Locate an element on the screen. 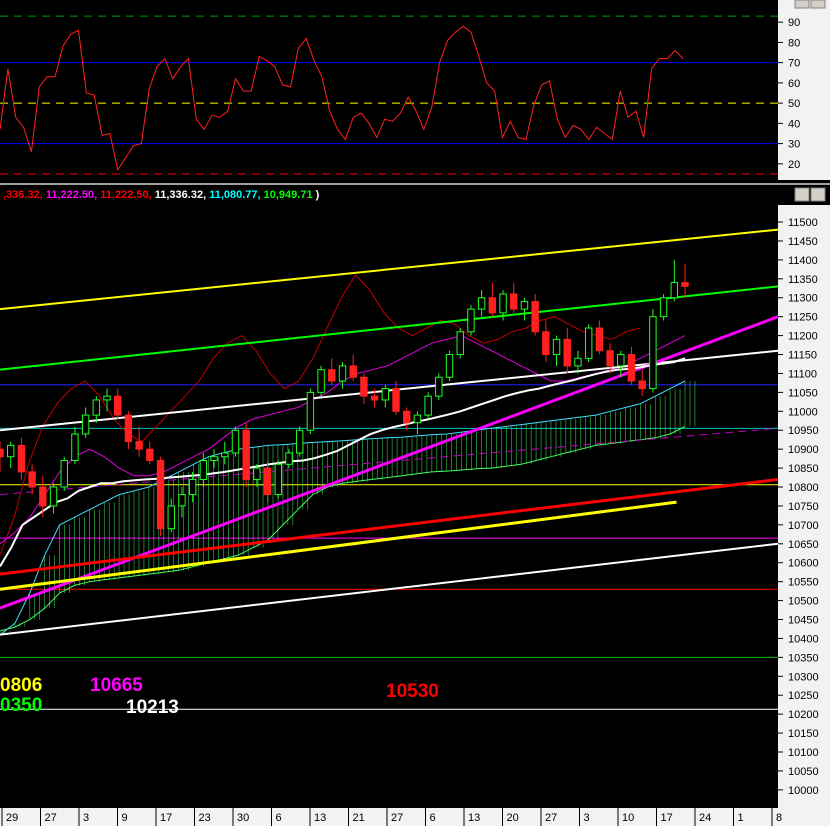 The width and height of the screenshot is (830, 826). x-tick-label: 10 is located at coordinates (628, 818).